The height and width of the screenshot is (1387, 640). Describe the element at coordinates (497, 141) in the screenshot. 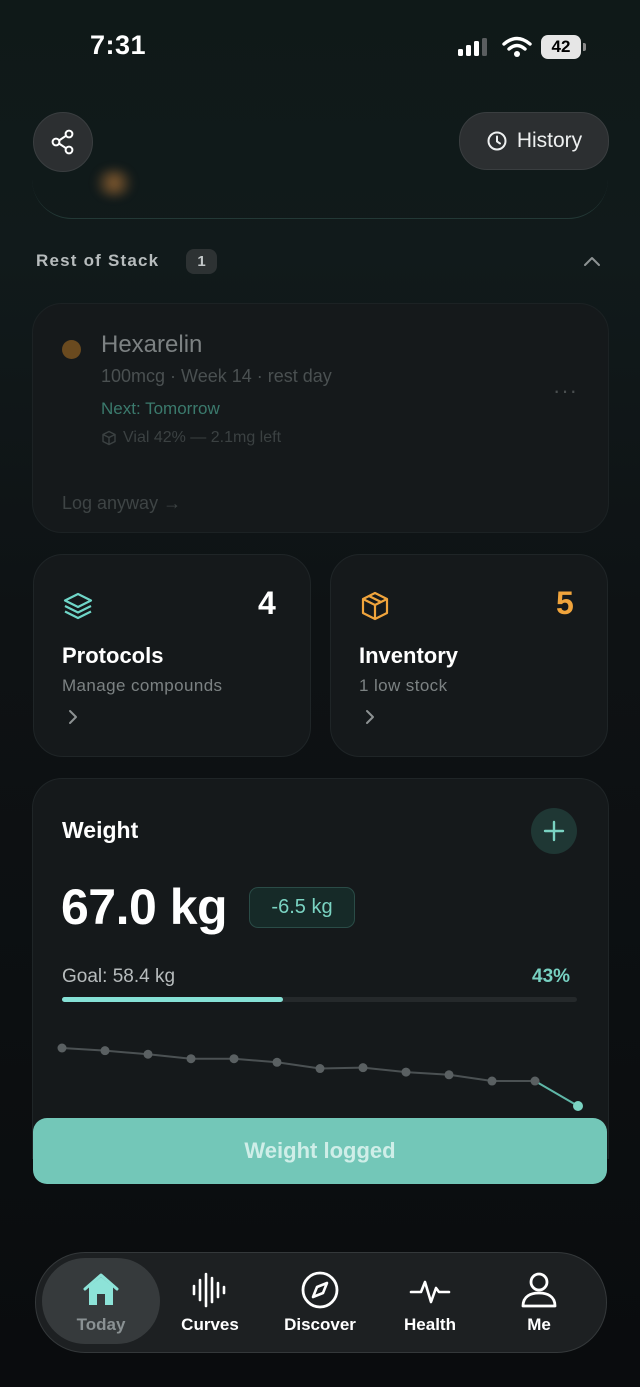

I see `clock-icon` at that location.